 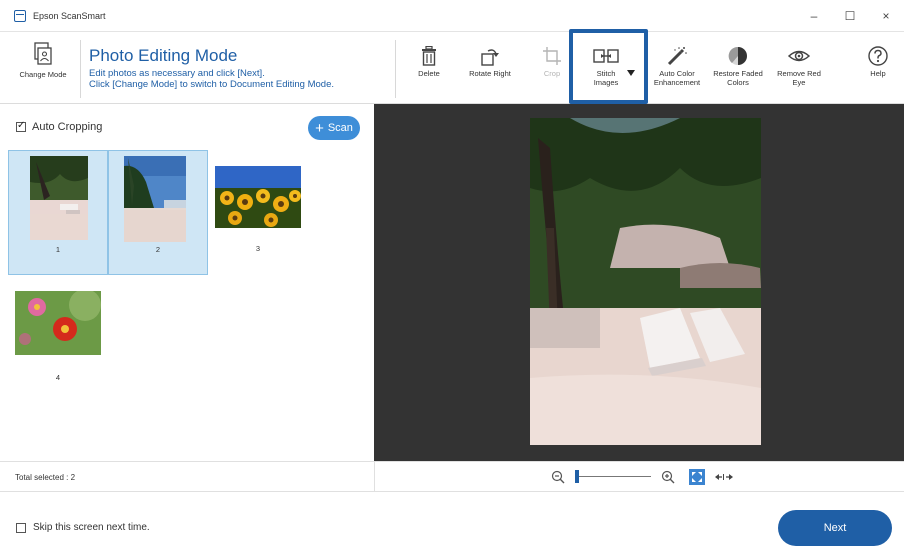 I want to click on plus-icon: +, so click(x=319, y=128).